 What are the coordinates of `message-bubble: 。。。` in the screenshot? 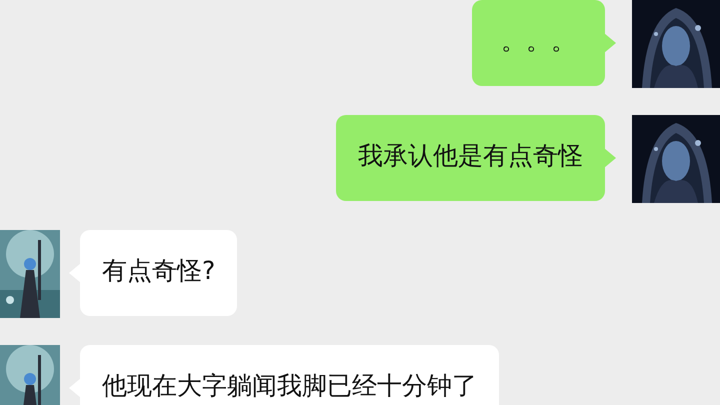 It's located at (538, 43).